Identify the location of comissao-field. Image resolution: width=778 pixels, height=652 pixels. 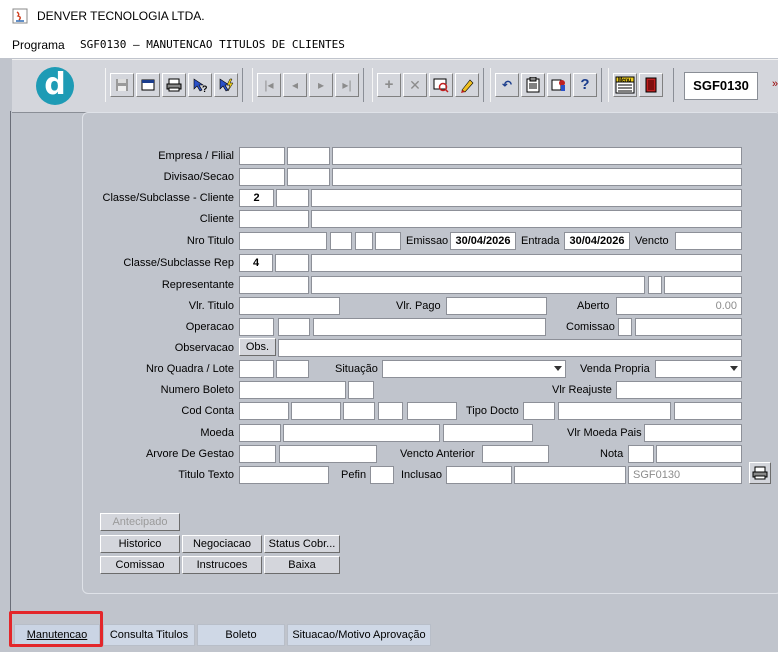
(688, 327).